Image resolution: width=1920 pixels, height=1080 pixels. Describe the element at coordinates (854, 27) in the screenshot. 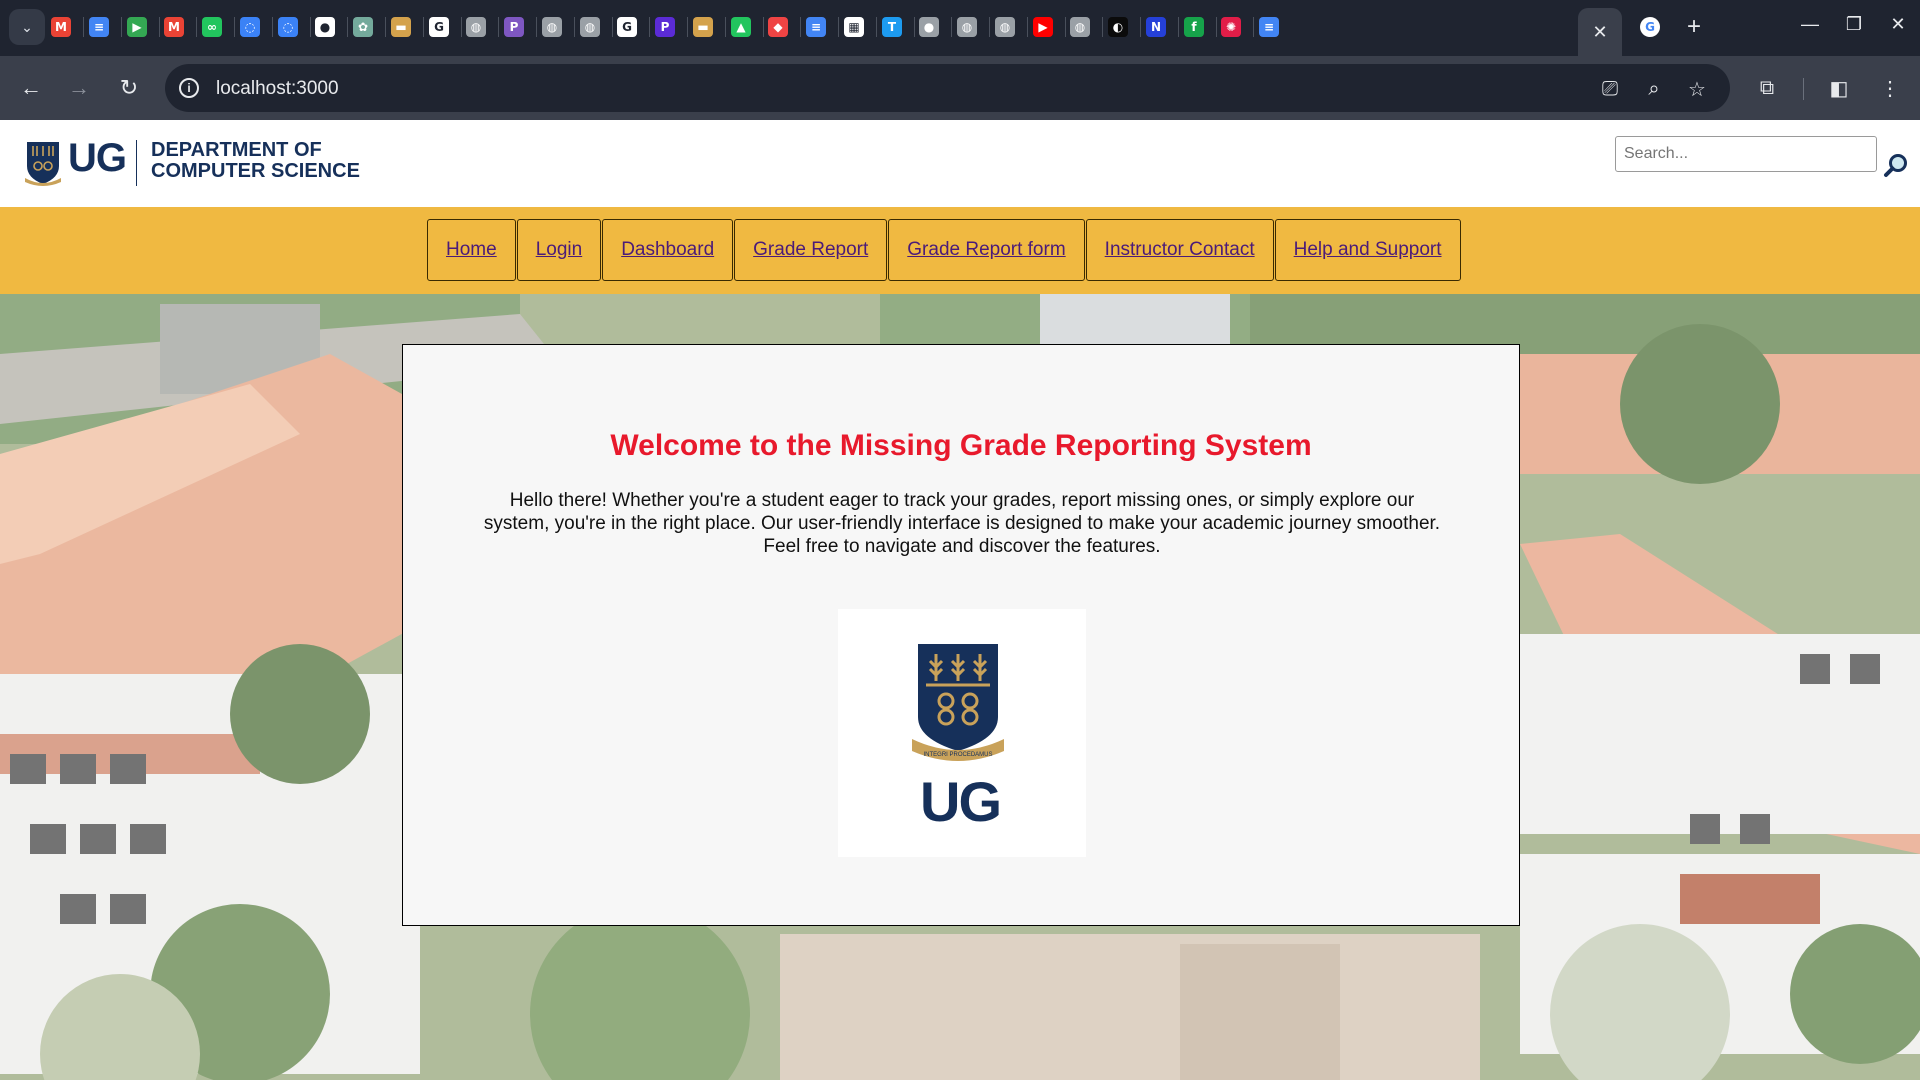

I see `news-icon: ▦` at that location.